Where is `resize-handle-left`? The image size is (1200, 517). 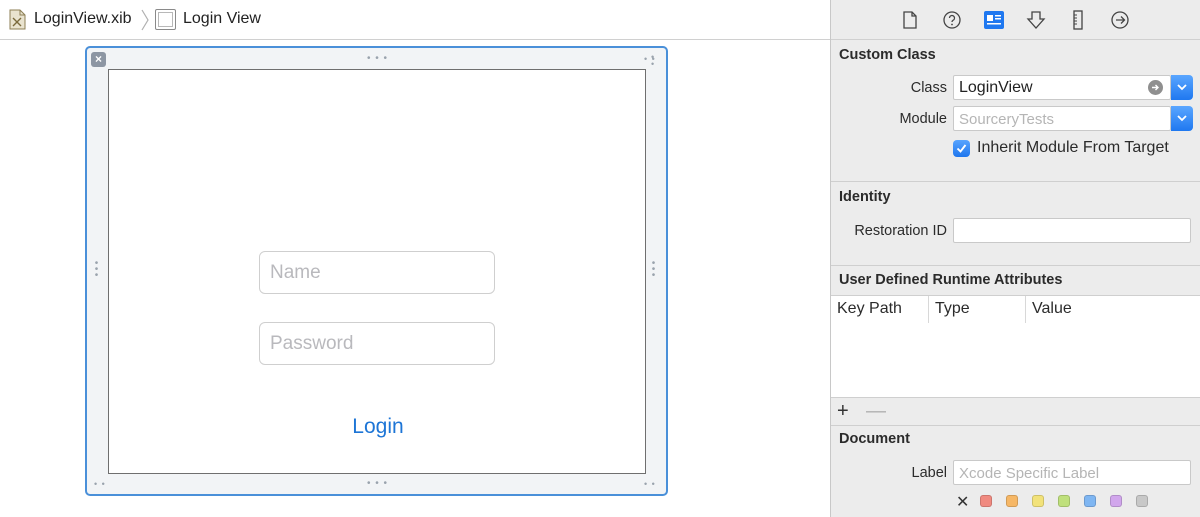
resize-handle-left is located at coordinates (97, 270).